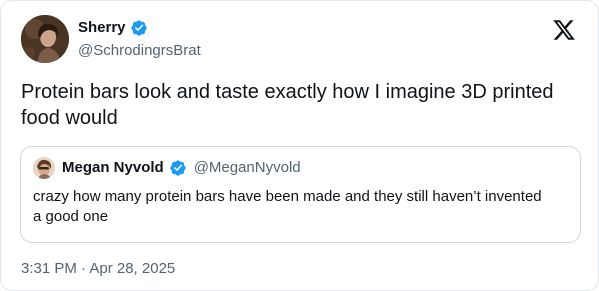  Describe the element at coordinates (102, 28) in the screenshot. I see `author-display-name: Sherry` at that location.